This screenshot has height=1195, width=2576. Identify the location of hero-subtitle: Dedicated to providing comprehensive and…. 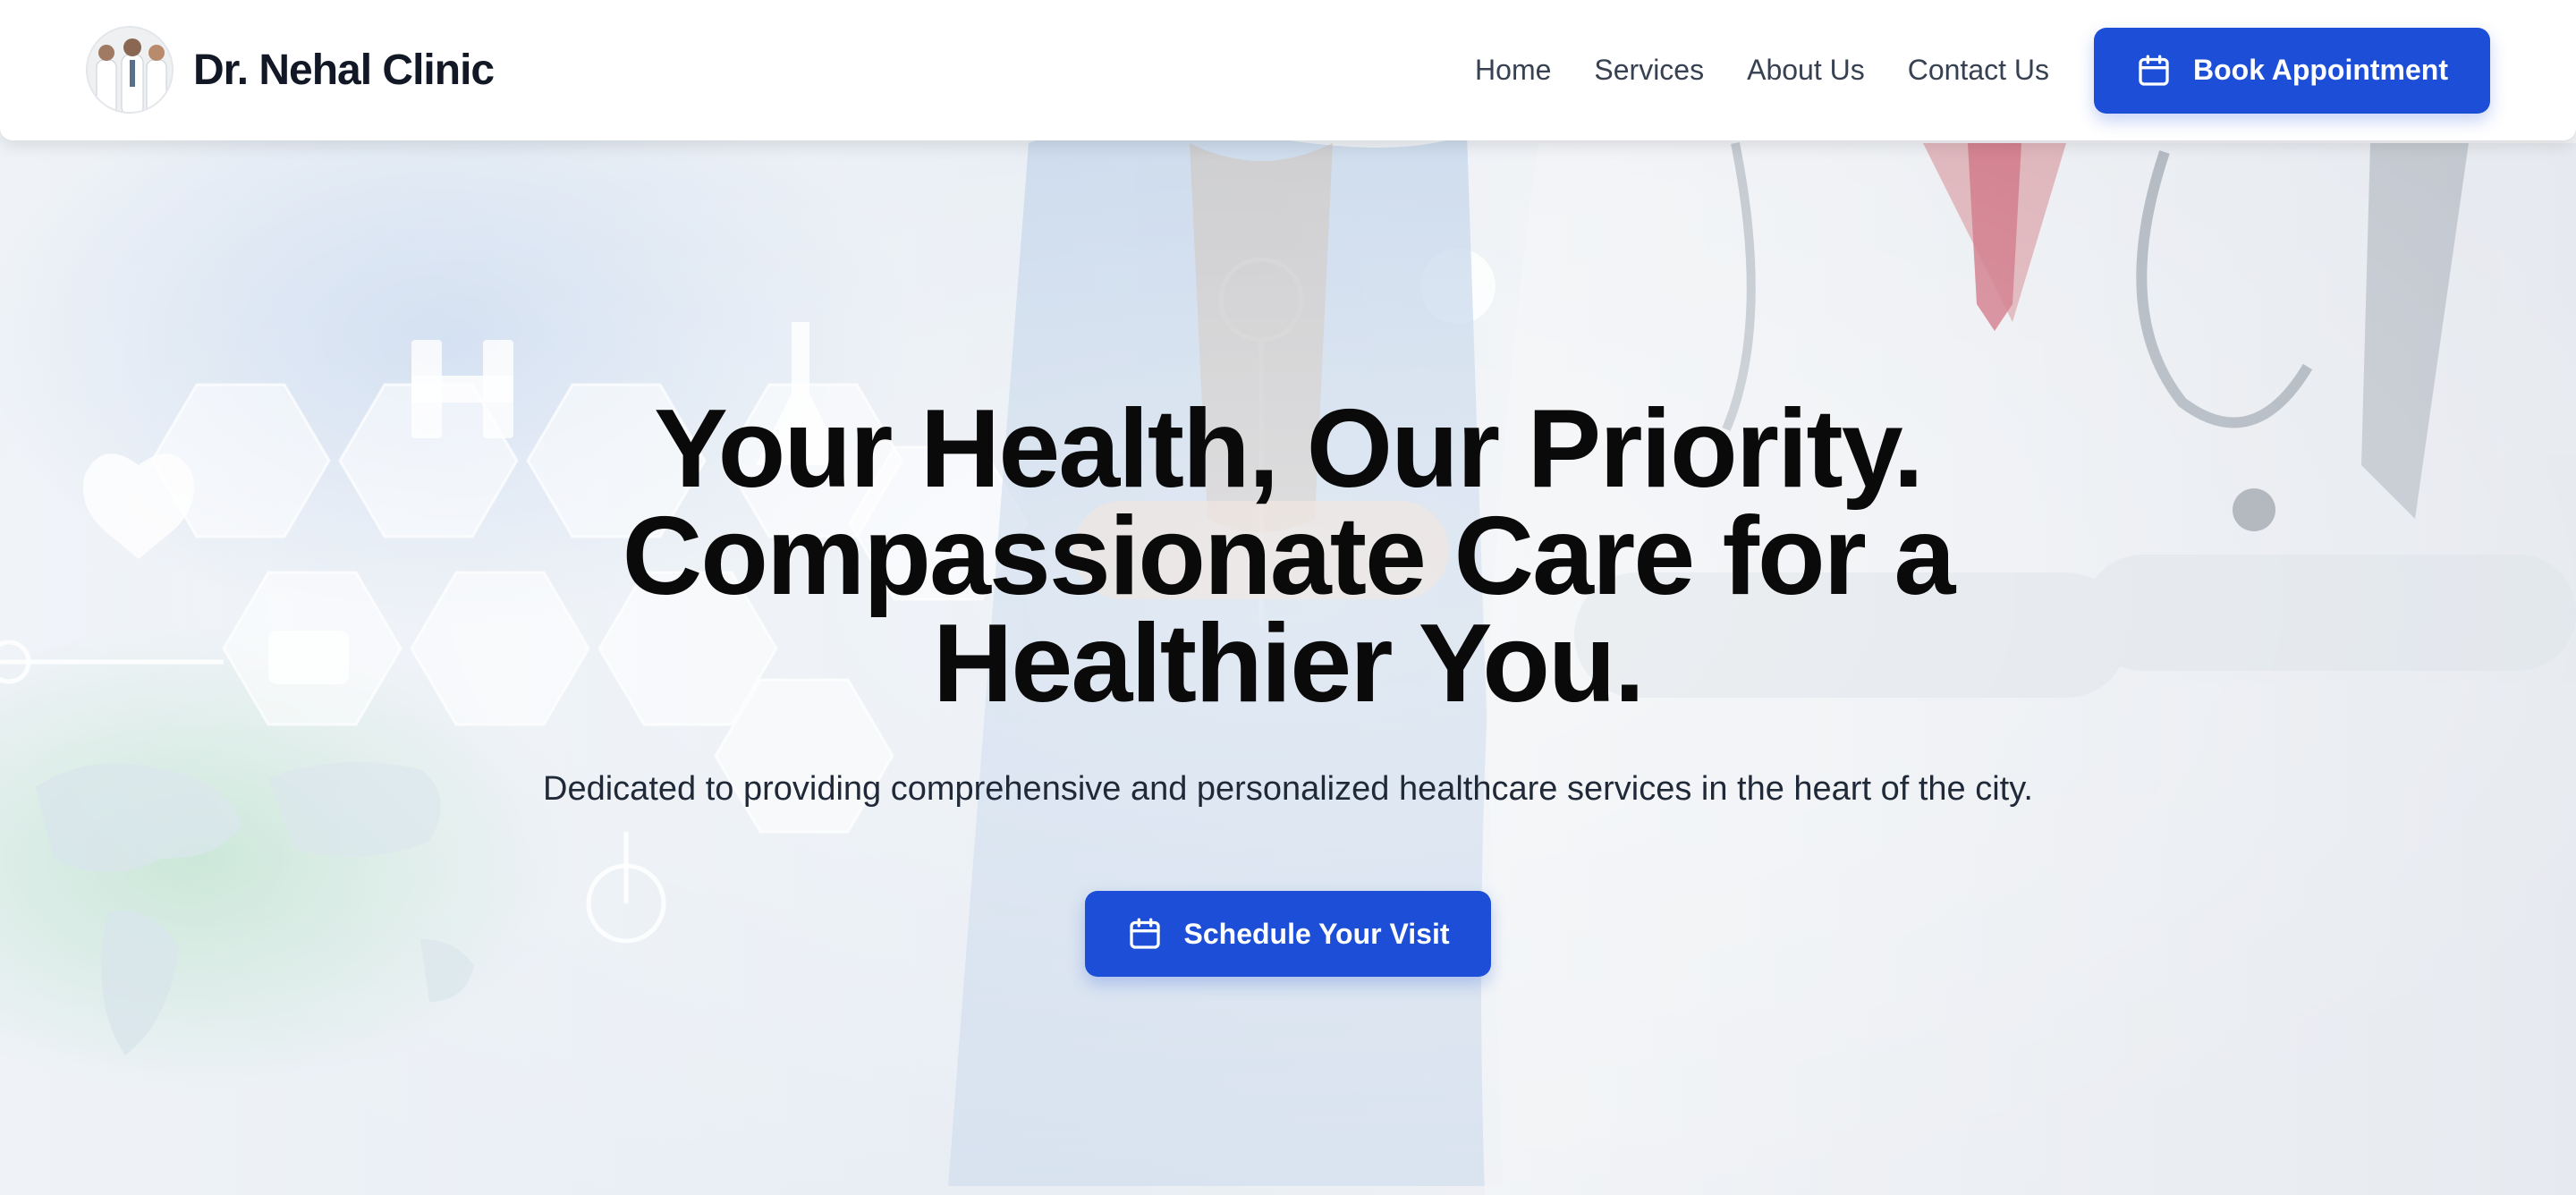
(1288, 789).